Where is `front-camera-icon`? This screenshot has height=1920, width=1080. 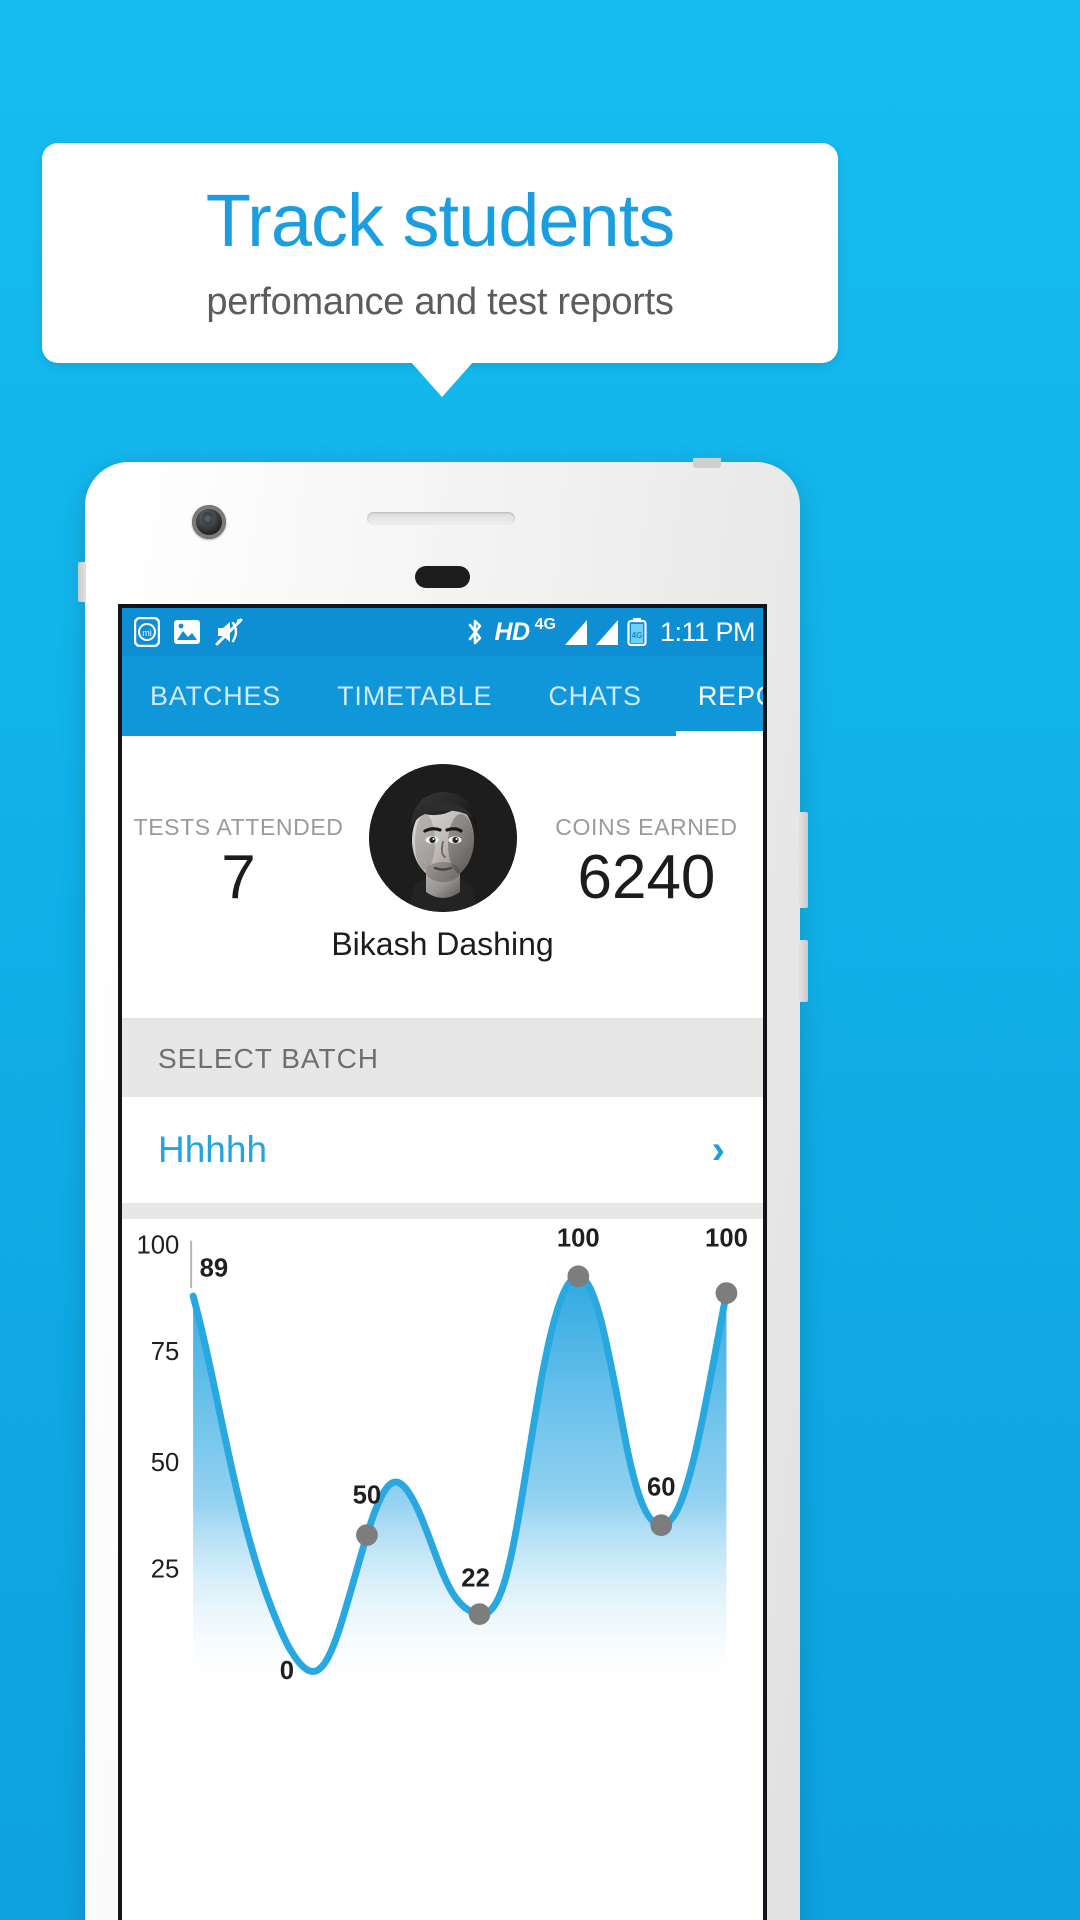 front-camera-icon is located at coordinates (209, 522).